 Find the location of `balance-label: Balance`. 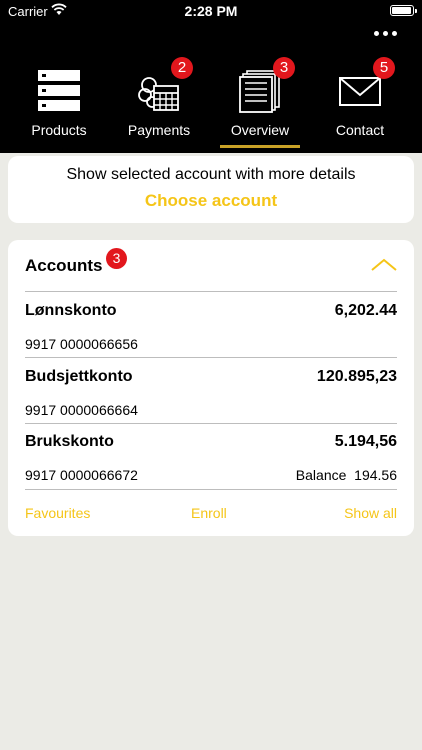

balance-label: Balance is located at coordinates (321, 475).